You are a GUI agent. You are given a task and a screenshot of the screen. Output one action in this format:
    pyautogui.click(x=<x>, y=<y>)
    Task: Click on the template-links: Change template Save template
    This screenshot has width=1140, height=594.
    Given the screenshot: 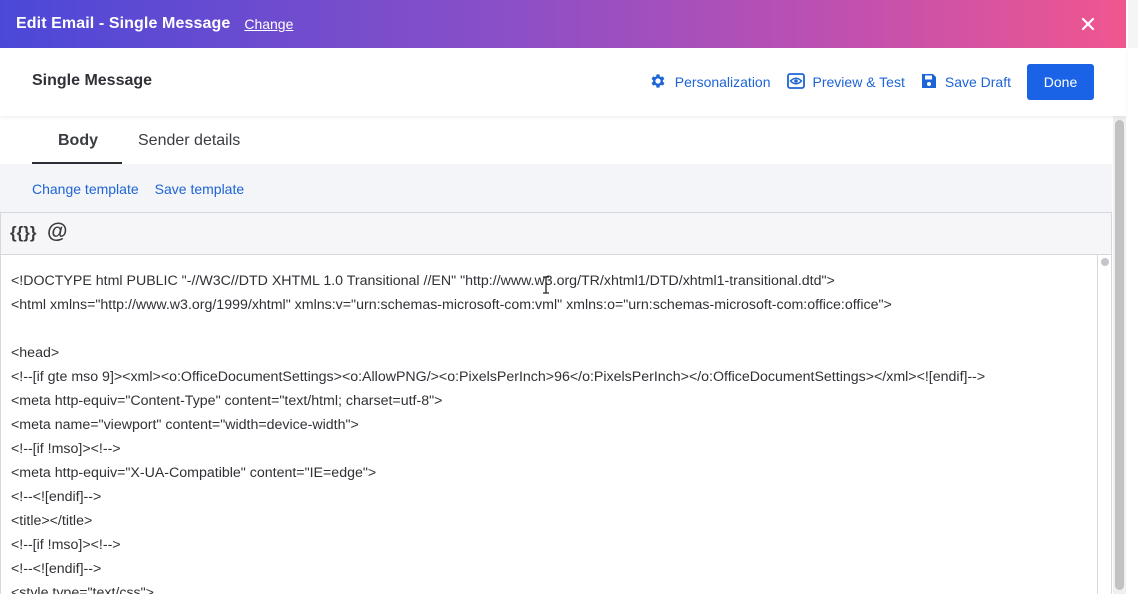 What is the action you would take?
    pyautogui.click(x=138, y=189)
    